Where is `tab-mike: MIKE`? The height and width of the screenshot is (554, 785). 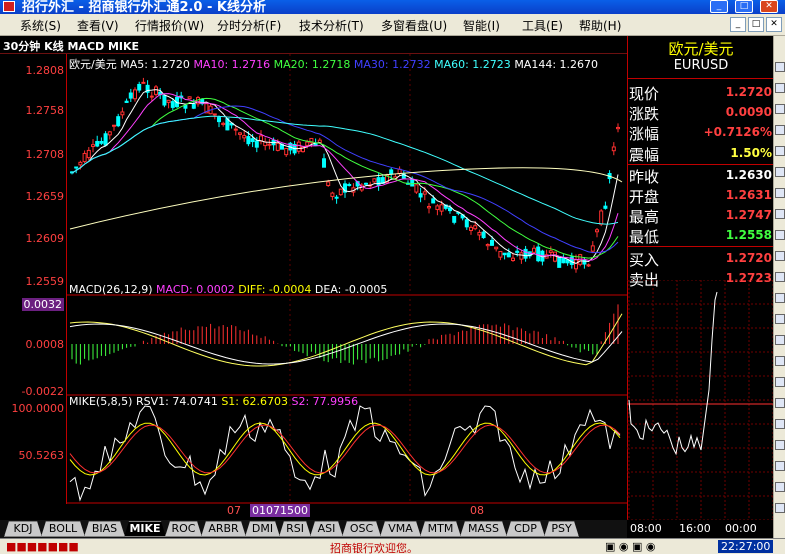
tab-mike: MIKE is located at coordinates (145, 529).